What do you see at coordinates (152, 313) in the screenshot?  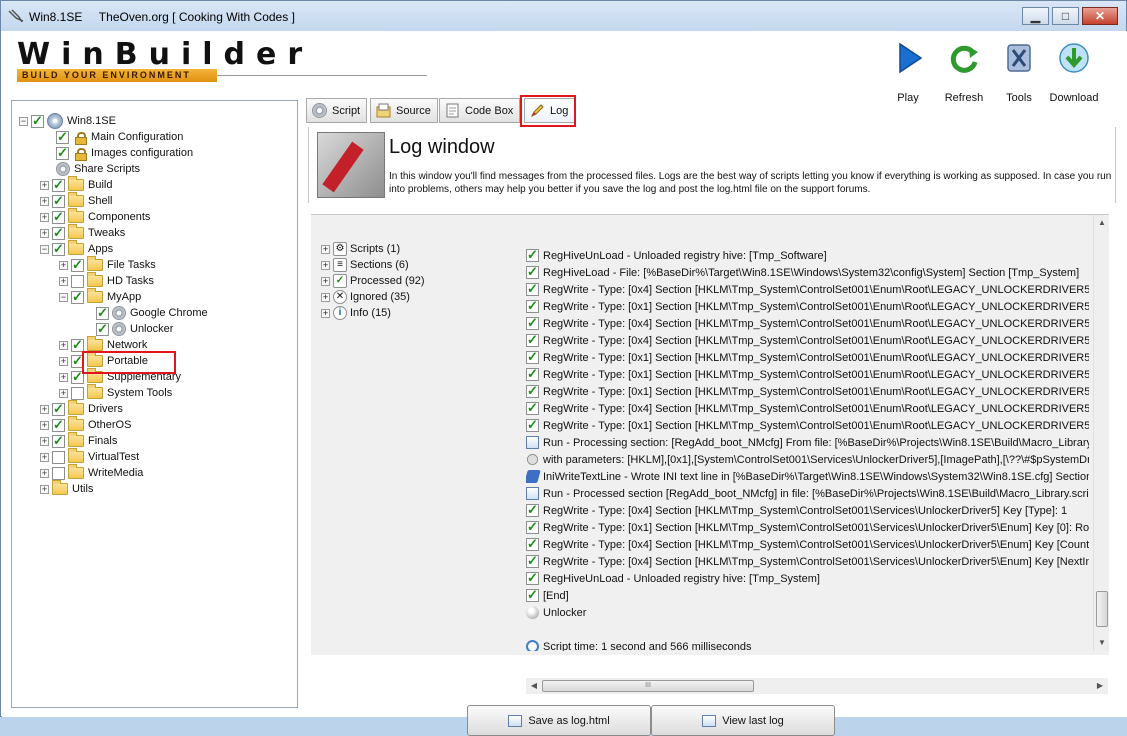 I see `tree-node-google-chrome: Google Chrome` at bounding box center [152, 313].